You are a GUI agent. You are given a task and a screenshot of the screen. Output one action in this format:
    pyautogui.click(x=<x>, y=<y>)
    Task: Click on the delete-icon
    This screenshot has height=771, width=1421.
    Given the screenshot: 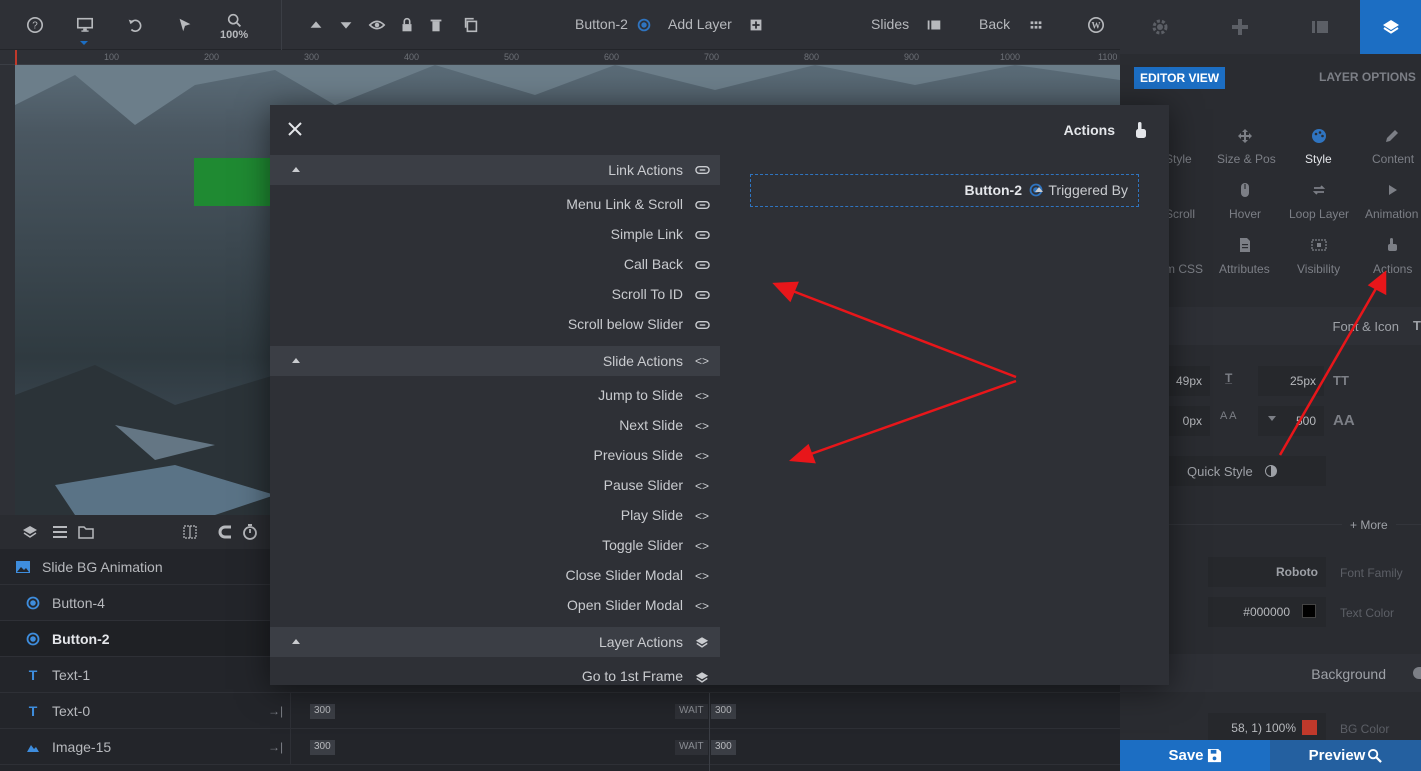 What is the action you would take?
    pyautogui.click(x=436, y=25)
    